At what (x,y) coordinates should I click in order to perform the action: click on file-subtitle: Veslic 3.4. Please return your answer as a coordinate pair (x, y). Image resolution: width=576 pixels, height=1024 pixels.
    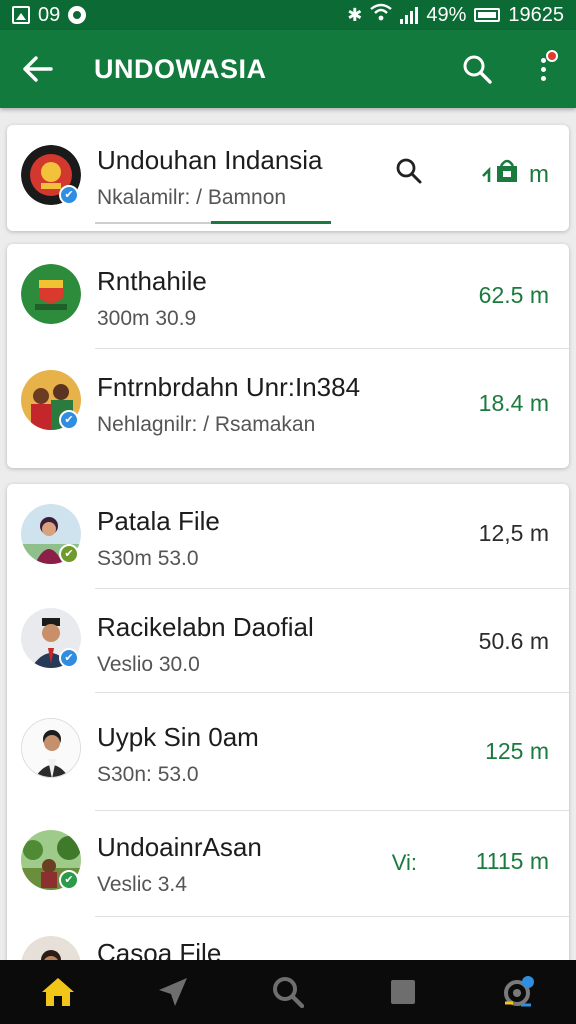
    Looking at the image, I should click on (142, 884).